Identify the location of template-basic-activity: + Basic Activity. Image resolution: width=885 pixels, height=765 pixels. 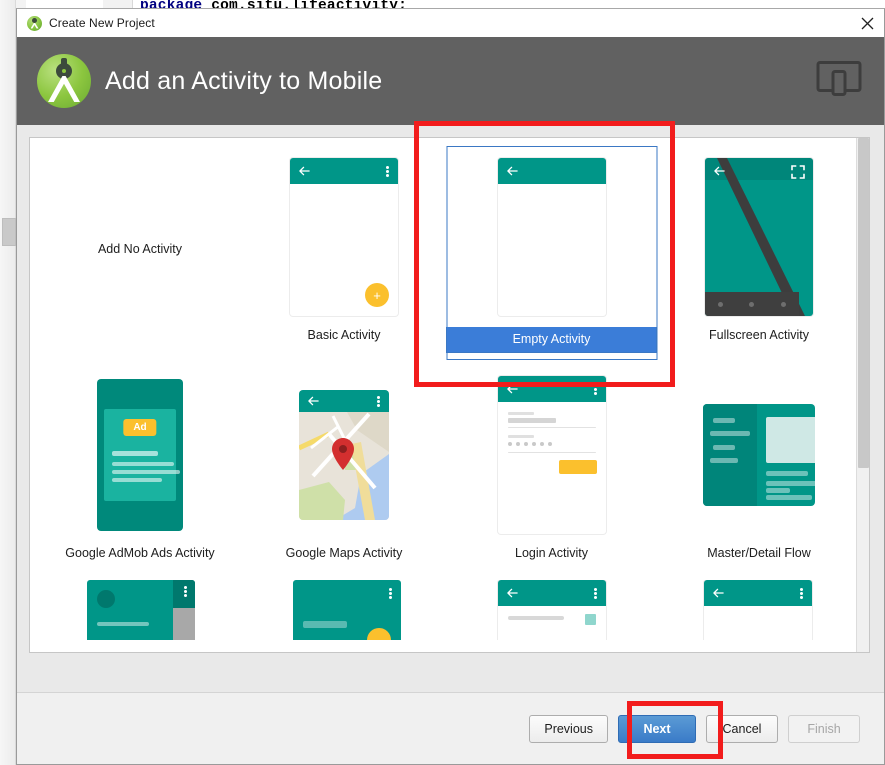
(344, 253).